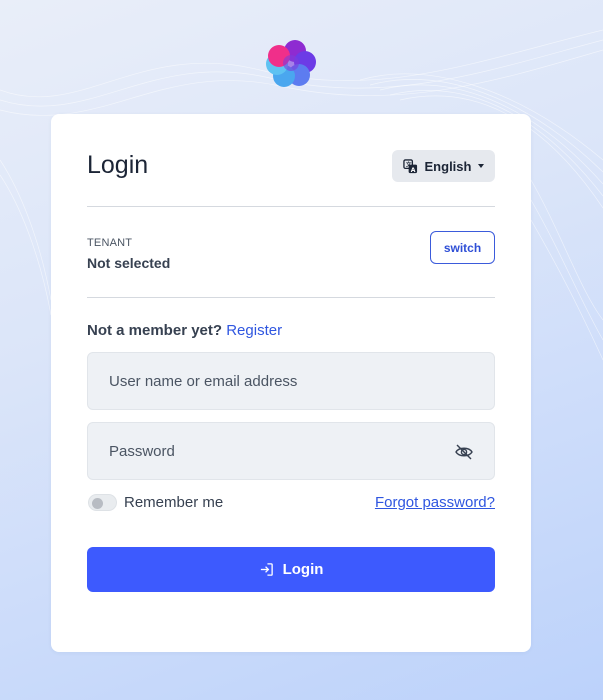 The width and height of the screenshot is (603, 700). What do you see at coordinates (448, 166) in the screenshot?
I see `language-label: English` at bounding box center [448, 166].